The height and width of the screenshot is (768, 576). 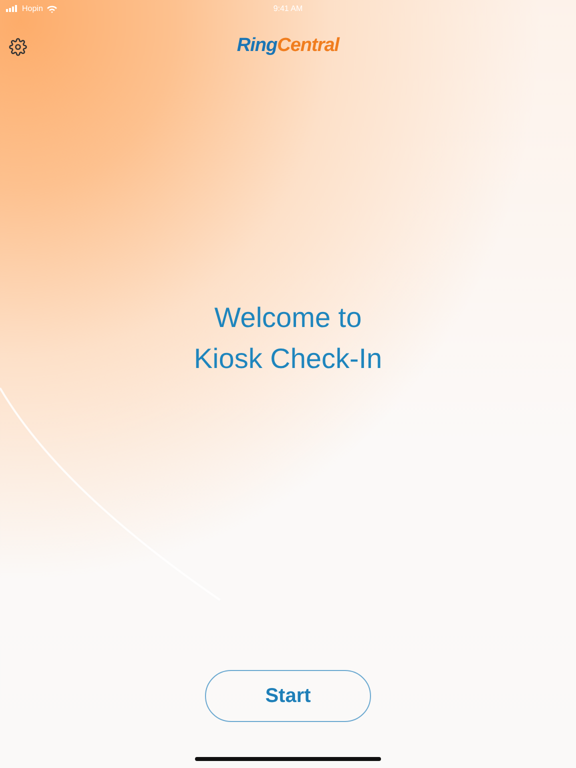 I want to click on welcome-text: Welcome to, so click(x=288, y=318).